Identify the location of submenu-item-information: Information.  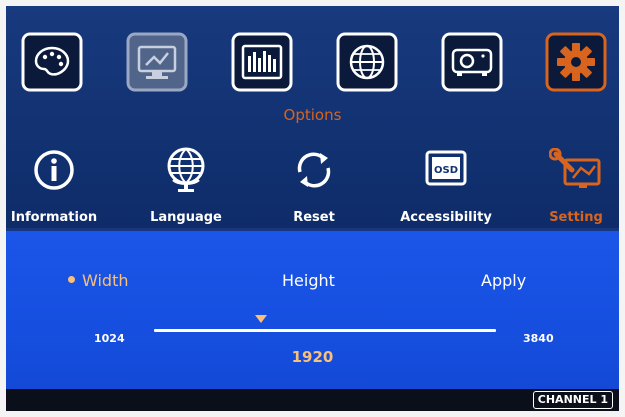
(60, 188).